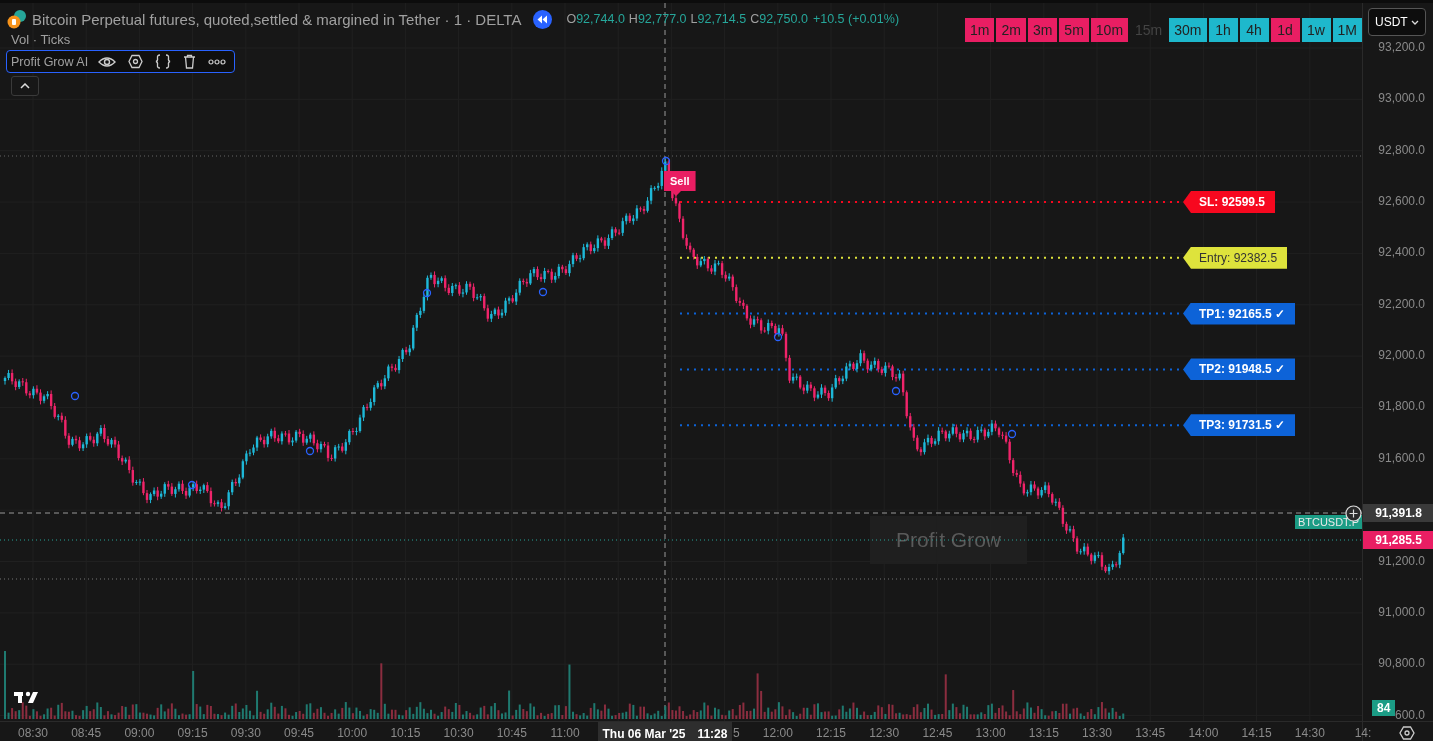  What do you see at coordinates (1401, 611) in the screenshot?
I see `price-axis-label: 91,000.0` at bounding box center [1401, 611].